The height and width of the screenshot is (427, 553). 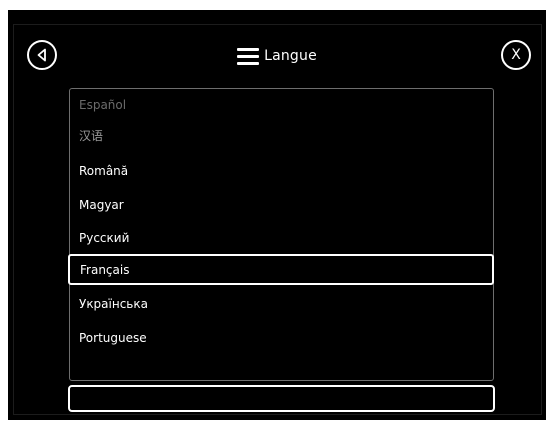 I want to click on list-item-label: Français, so click(x=105, y=269).